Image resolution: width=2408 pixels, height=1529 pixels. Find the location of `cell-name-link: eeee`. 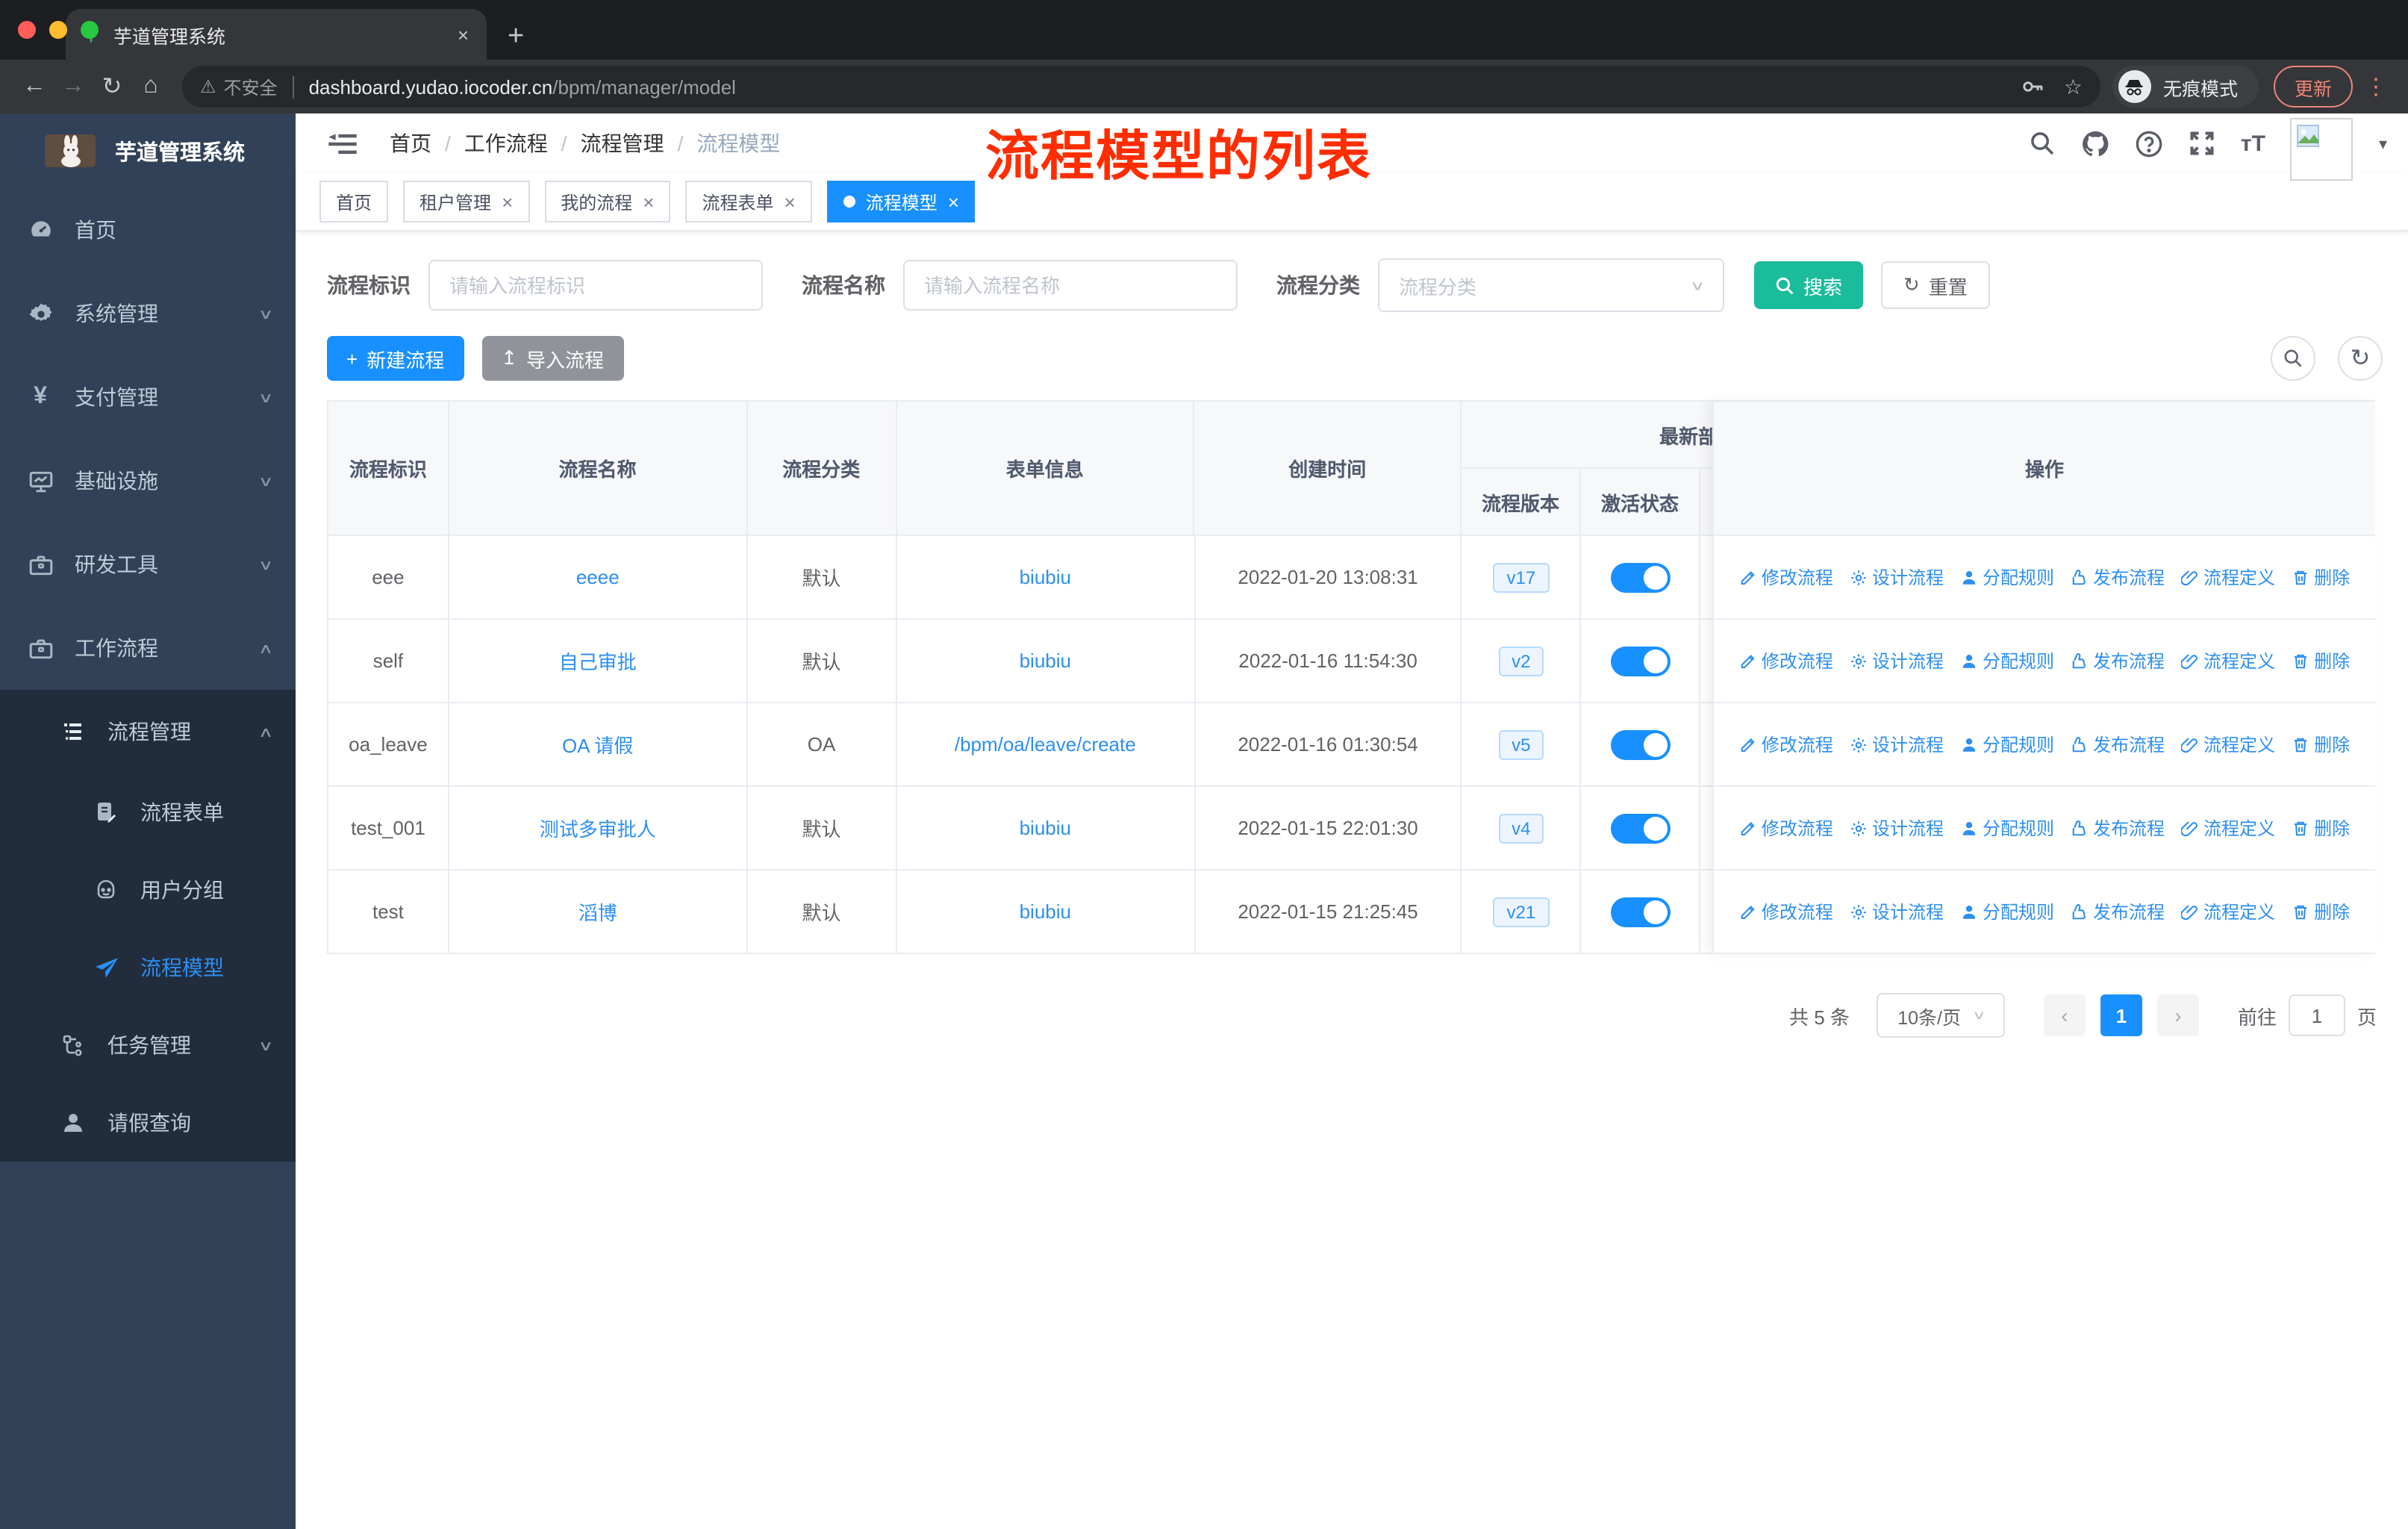

cell-name-link: eeee is located at coordinates (598, 578).